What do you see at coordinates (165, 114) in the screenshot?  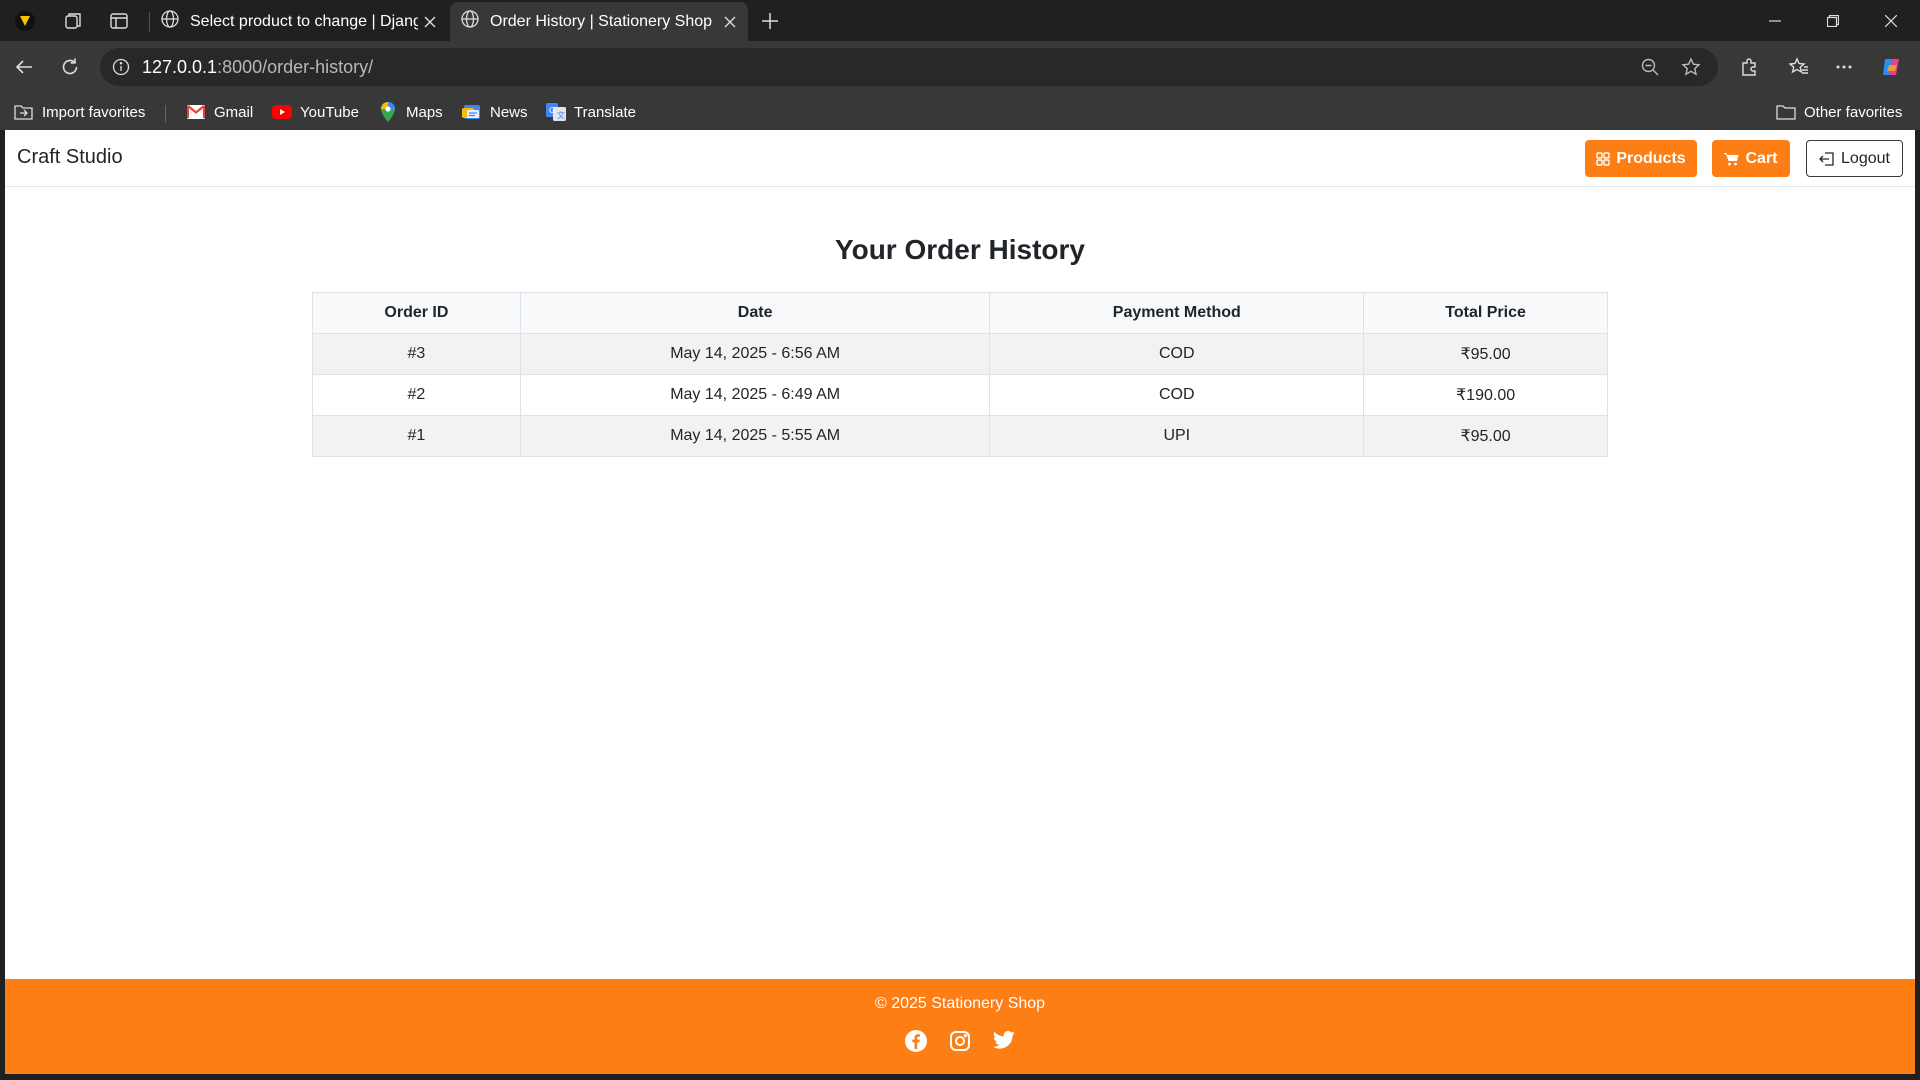 I see `bookmarks-divider` at bounding box center [165, 114].